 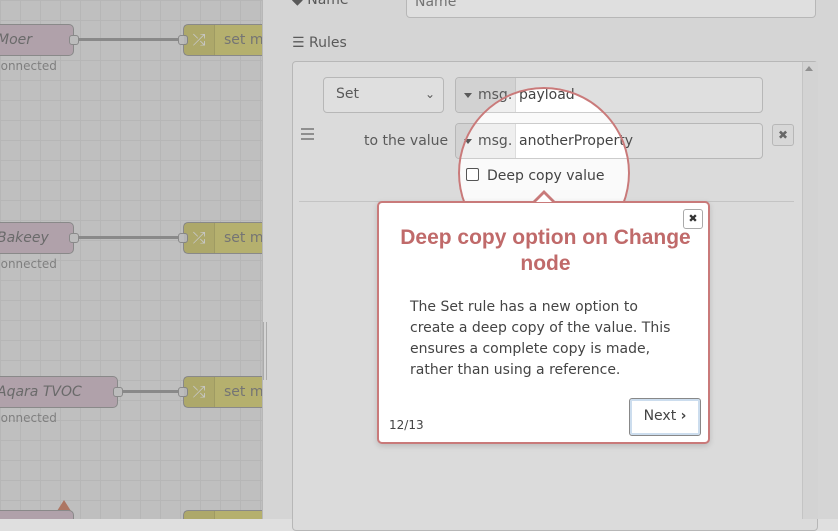 What do you see at coordinates (611, 9) in the screenshot?
I see `name-input` at bounding box center [611, 9].